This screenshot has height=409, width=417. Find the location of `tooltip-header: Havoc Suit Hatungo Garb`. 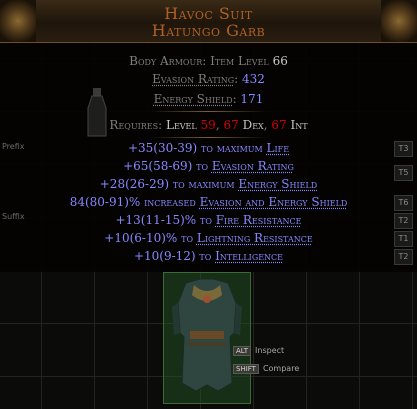

tooltip-header: Havoc Suit Hatungo Garb is located at coordinates (208, 21).